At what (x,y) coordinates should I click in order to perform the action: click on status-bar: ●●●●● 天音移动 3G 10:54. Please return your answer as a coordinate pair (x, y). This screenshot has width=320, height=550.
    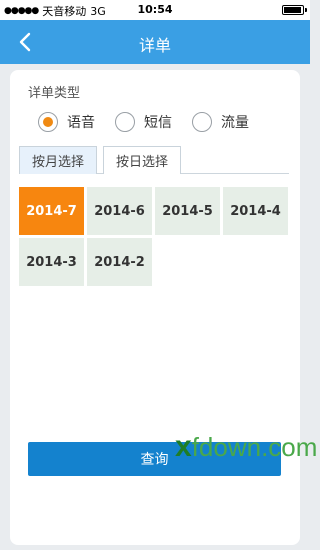
    Looking at the image, I should click on (155, 10).